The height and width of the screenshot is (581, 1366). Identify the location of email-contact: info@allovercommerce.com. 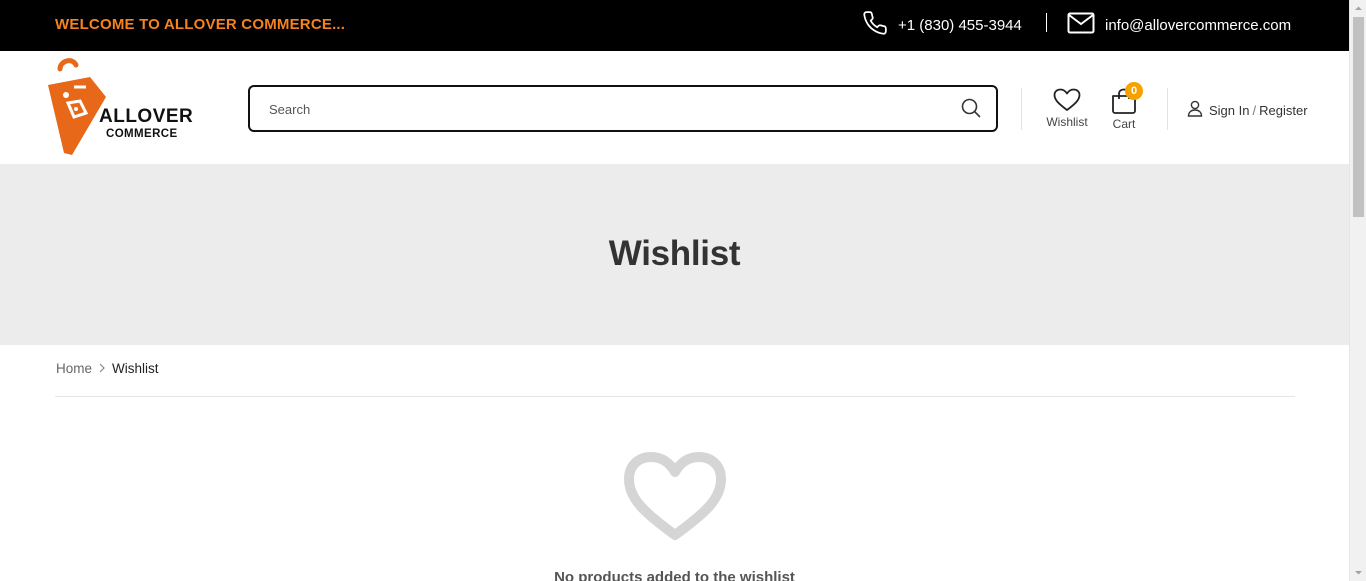
(1179, 25).